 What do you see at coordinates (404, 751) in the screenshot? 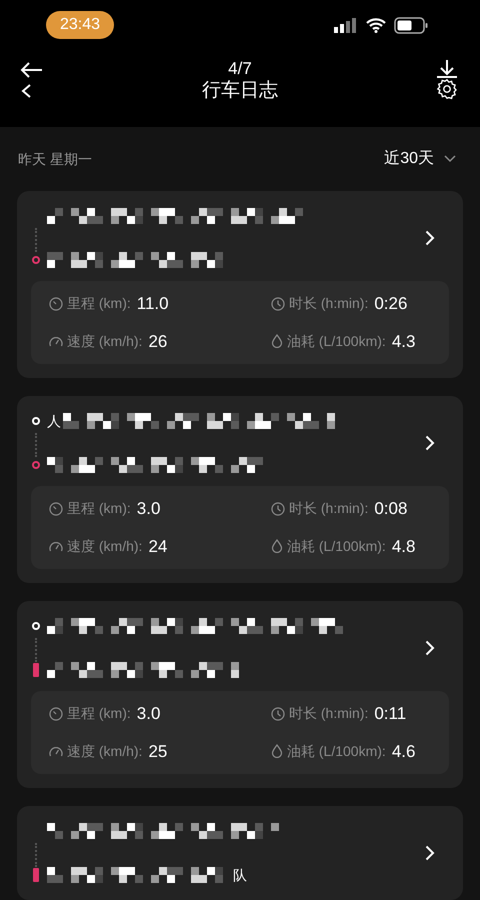
I see `stat-value: 4.6` at bounding box center [404, 751].